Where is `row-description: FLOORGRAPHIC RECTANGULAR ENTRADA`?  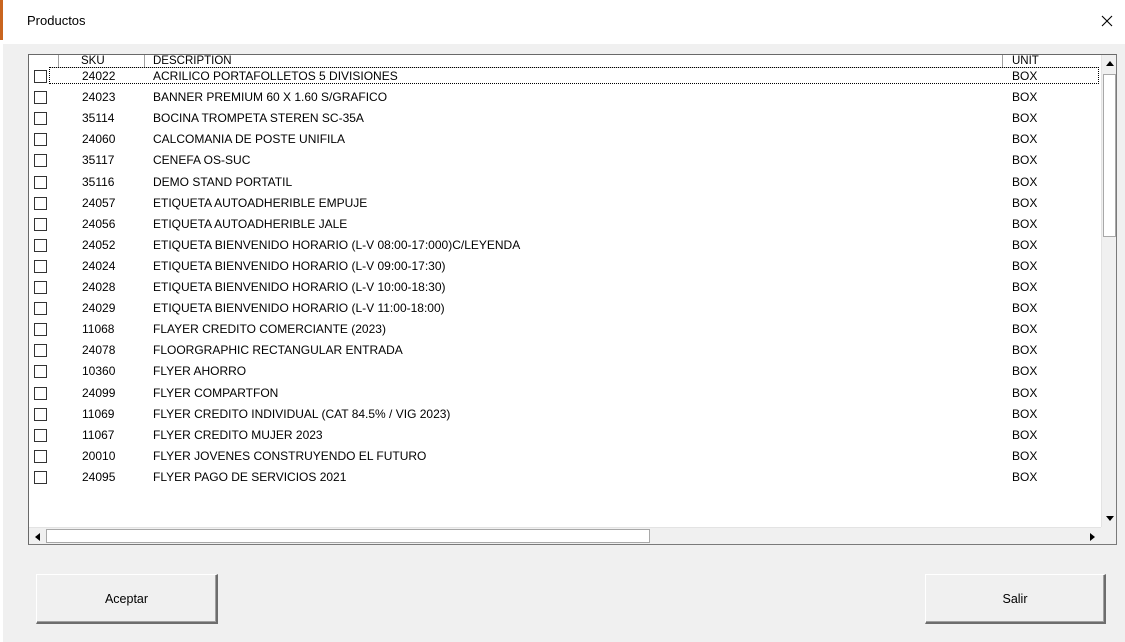 row-description: FLOORGRAPHIC RECTANGULAR ENTRADA is located at coordinates (278, 350).